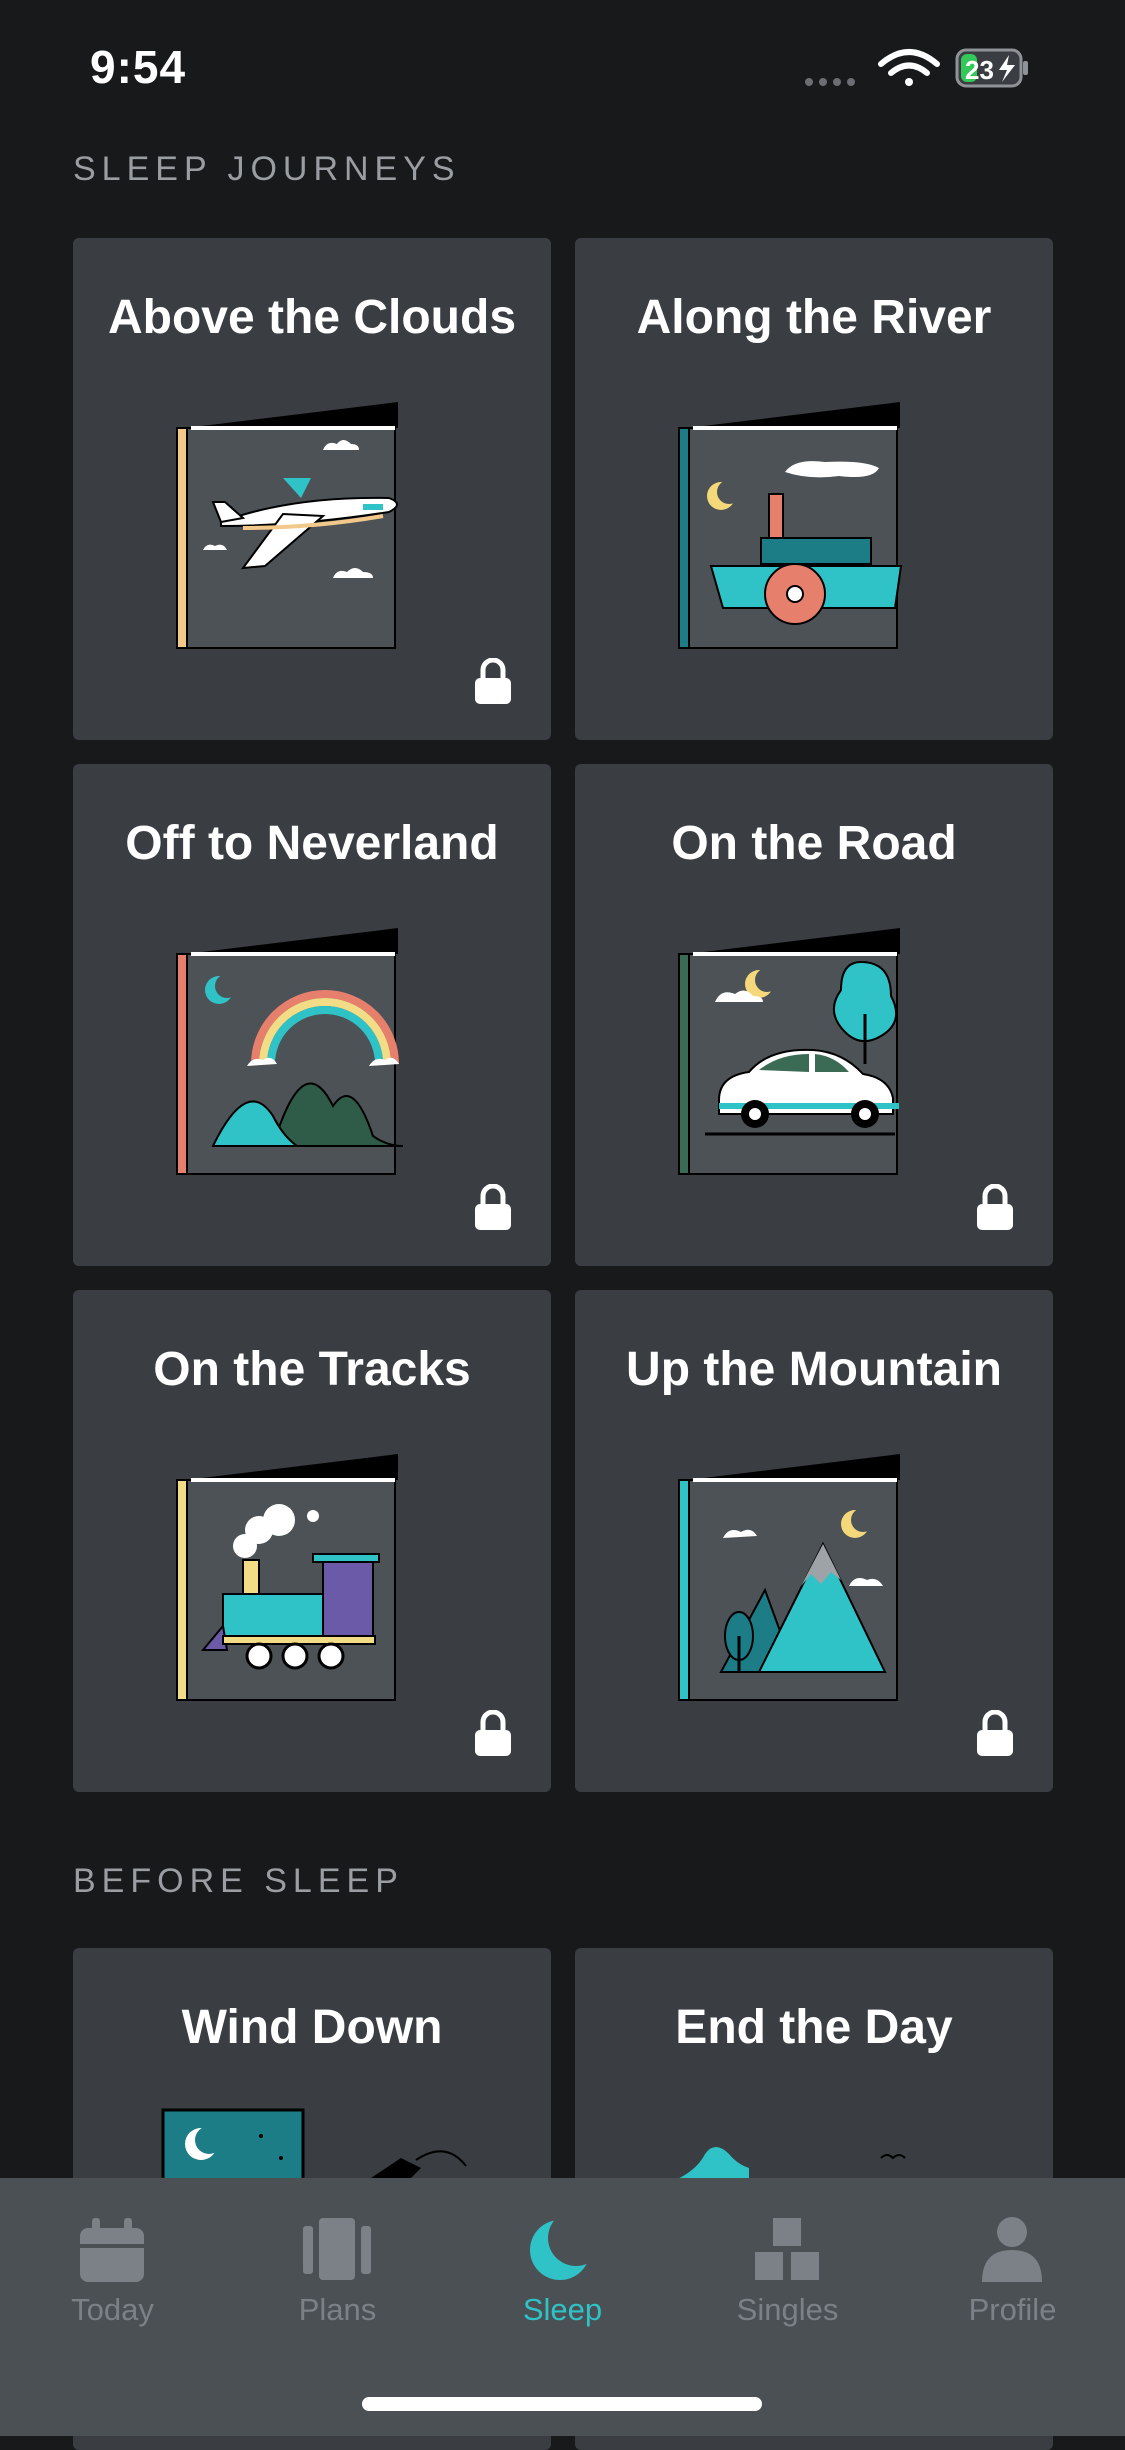 Image resolution: width=1125 pixels, height=2450 pixels. What do you see at coordinates (138, 67) in the screenshot?
I see `status-time: 9:54` at bounding box center [138, 67].